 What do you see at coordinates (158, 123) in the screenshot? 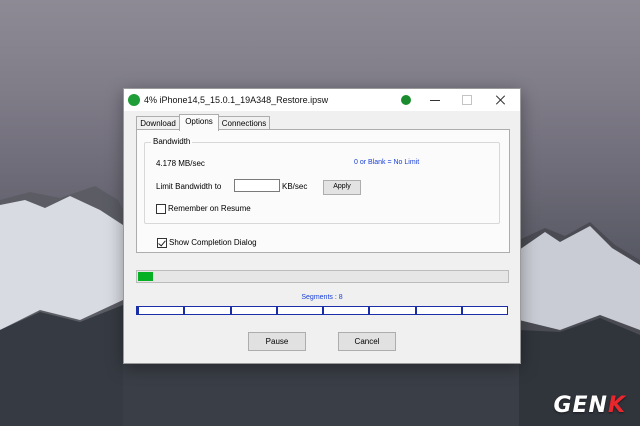
I see `tab-download: Download` at bounding box center [158, 123].